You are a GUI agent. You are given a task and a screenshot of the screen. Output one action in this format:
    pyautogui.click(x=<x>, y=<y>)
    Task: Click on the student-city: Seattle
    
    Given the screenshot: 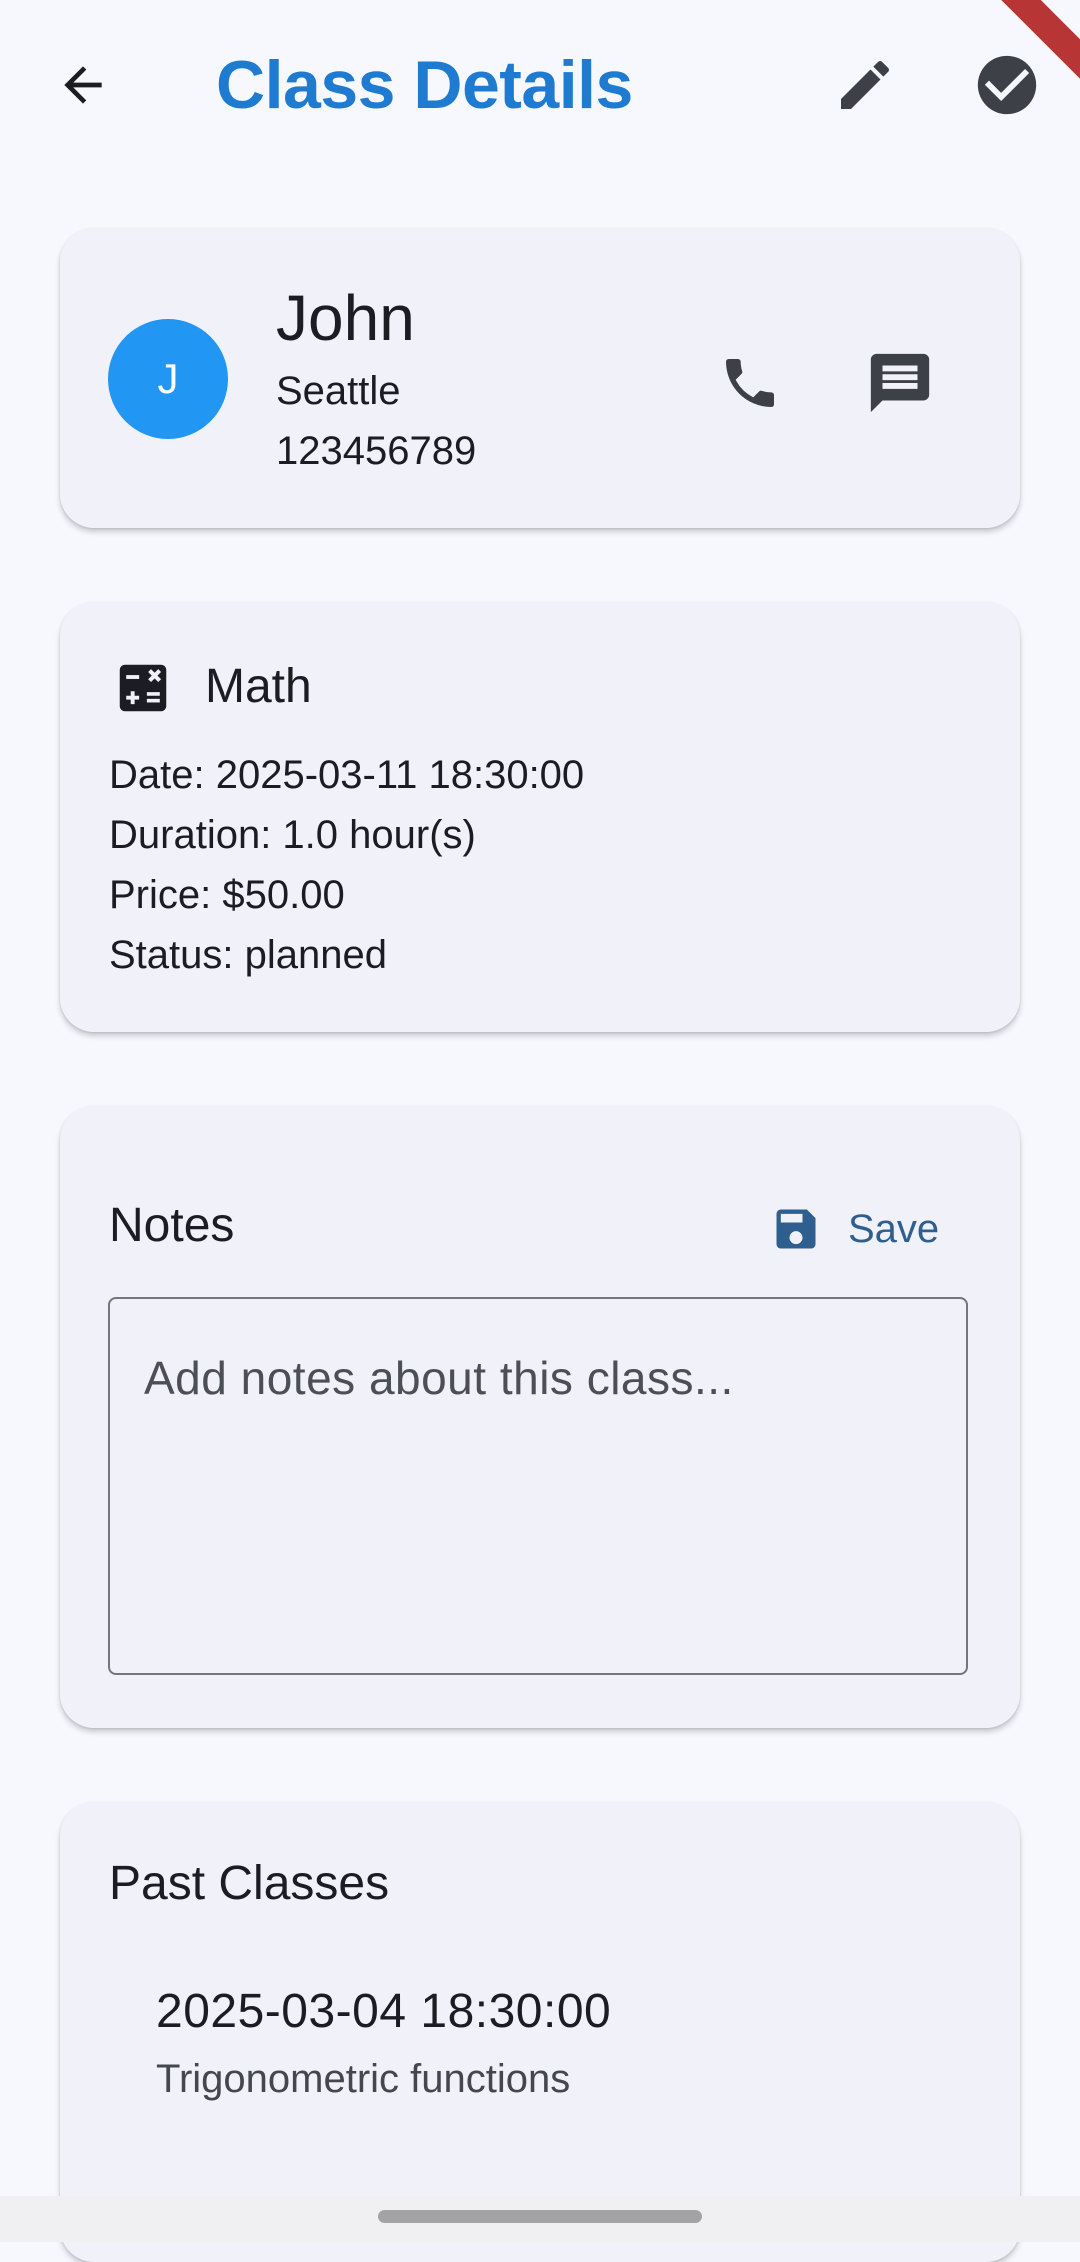 What is the action you would take?
    pyautogui.click(x=338, y=391)
    